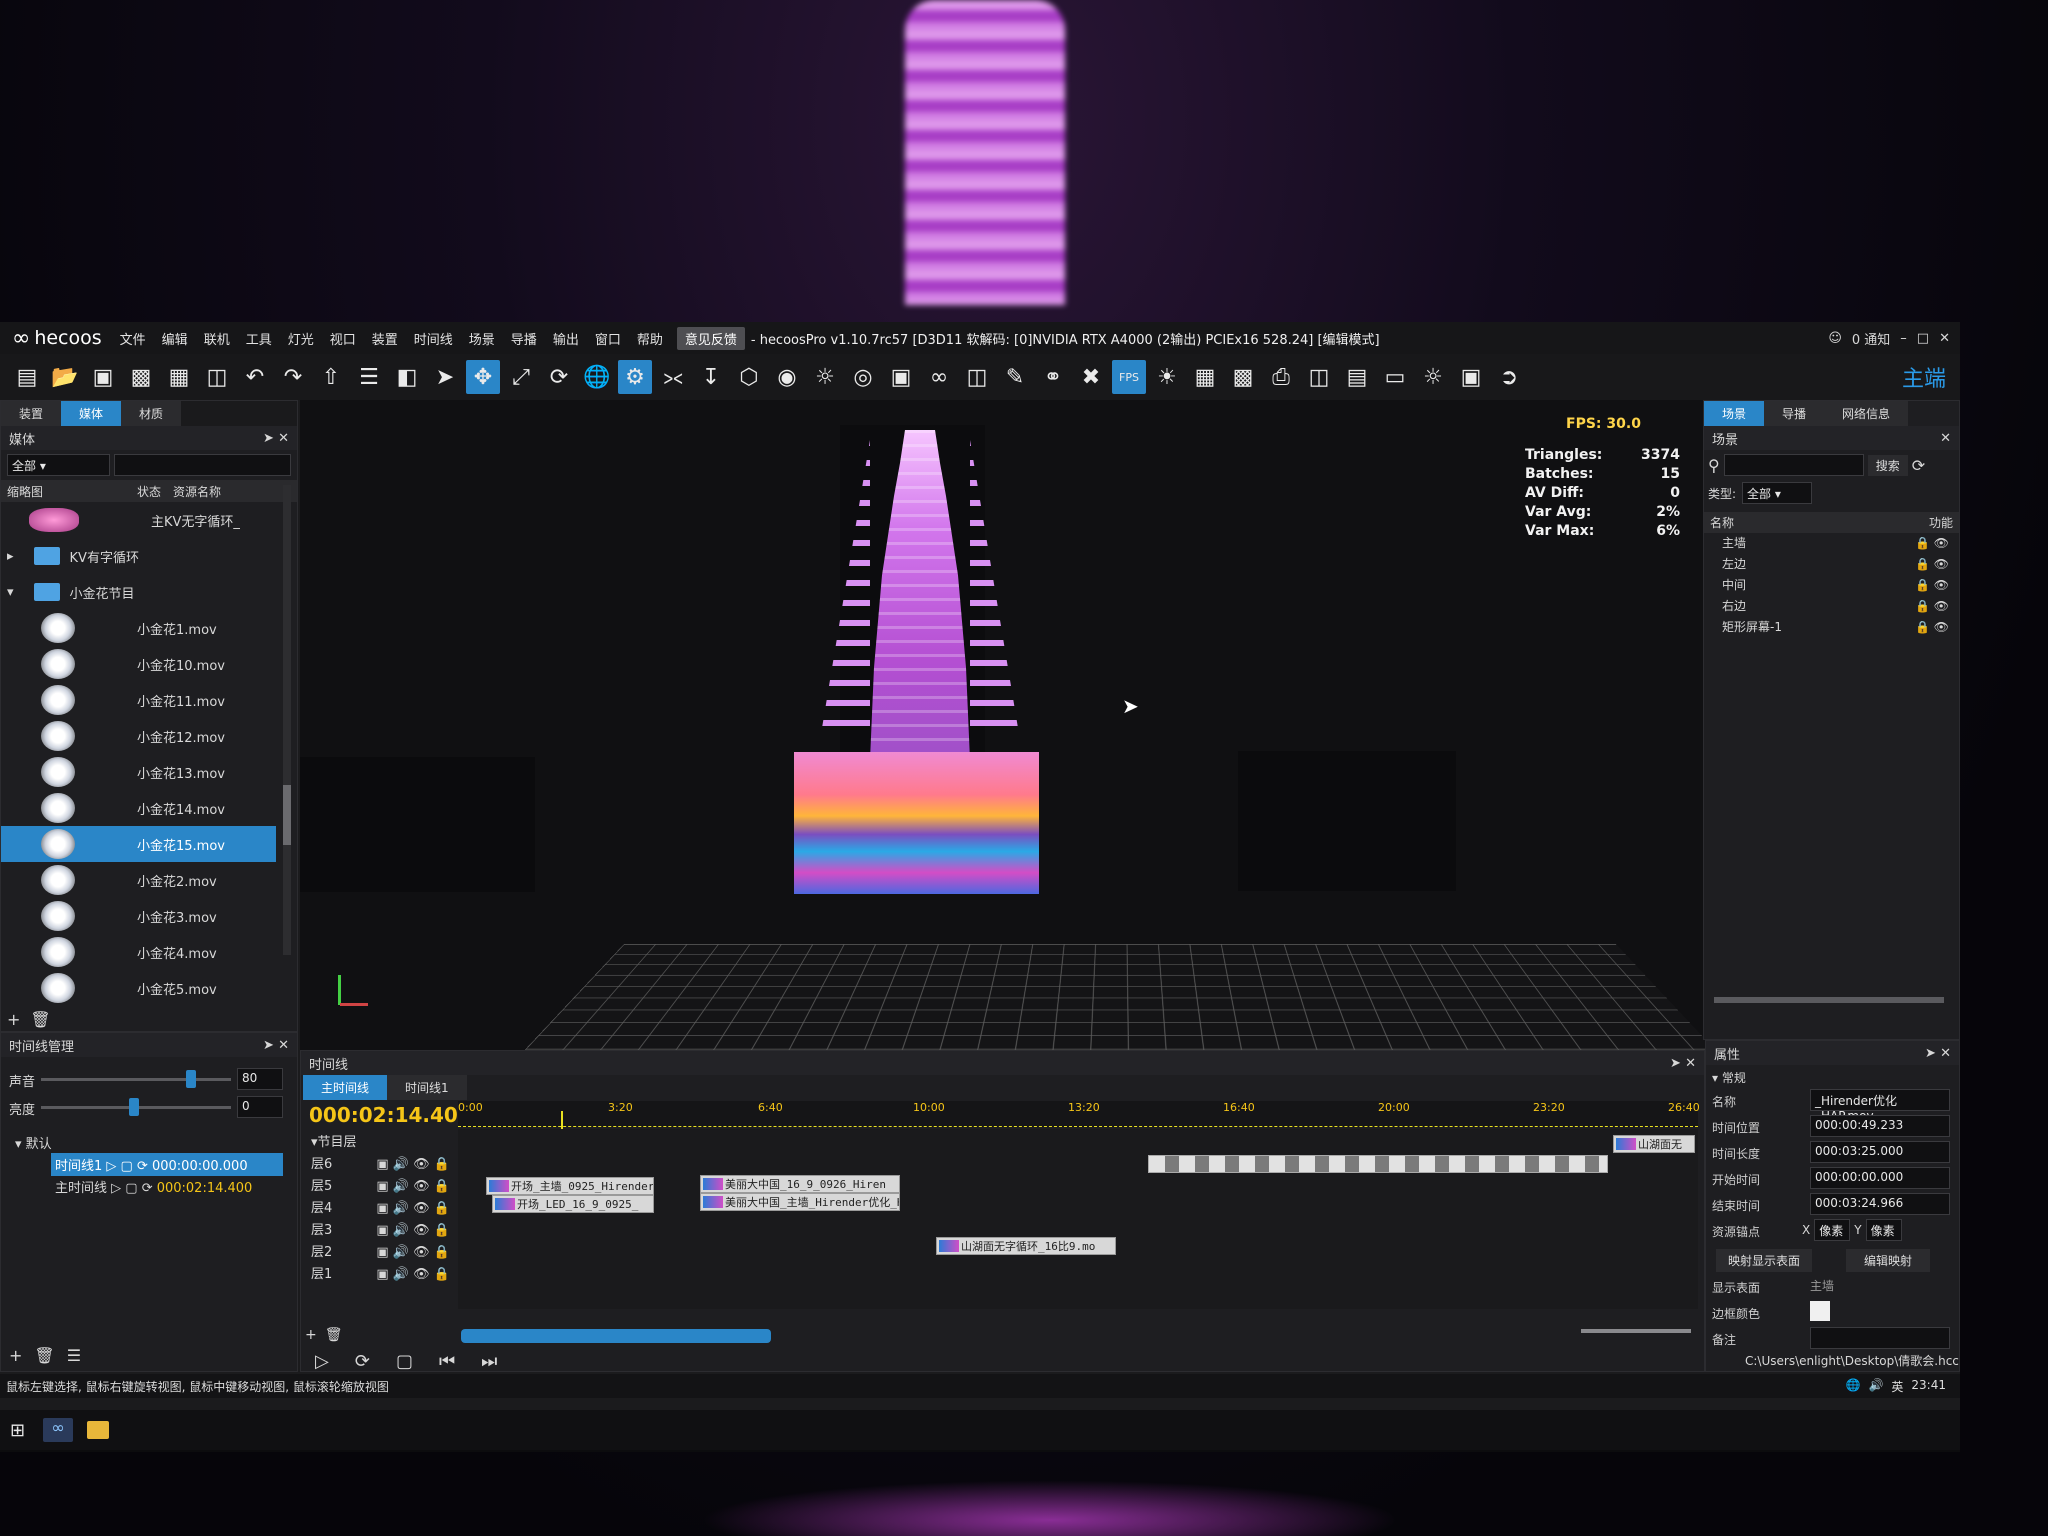 Image resolution: width=2048 pixels, height=1536 pixels. I want to click on timeline-clip: 开场_主墙_0925_Hirender, so click(570, 1186).